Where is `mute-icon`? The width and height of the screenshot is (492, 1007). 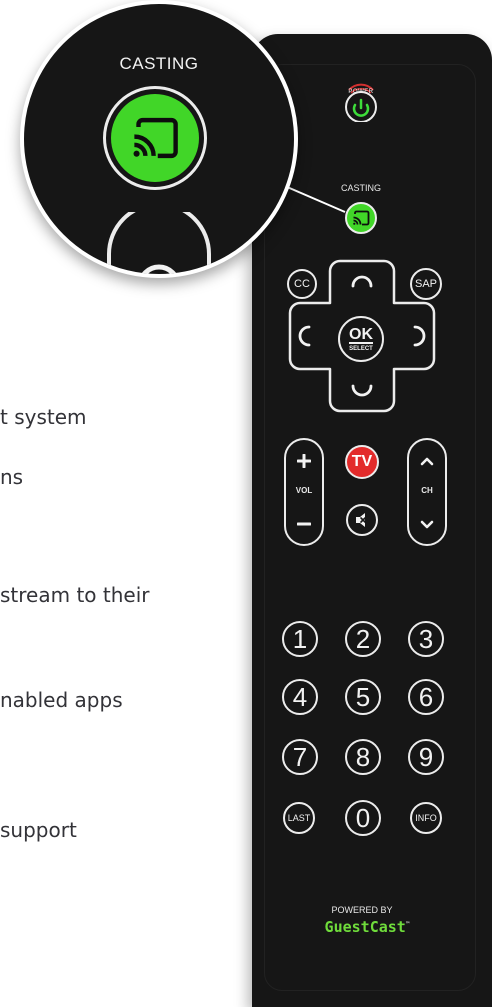
mute-icon is located at coordinates (361, 520).